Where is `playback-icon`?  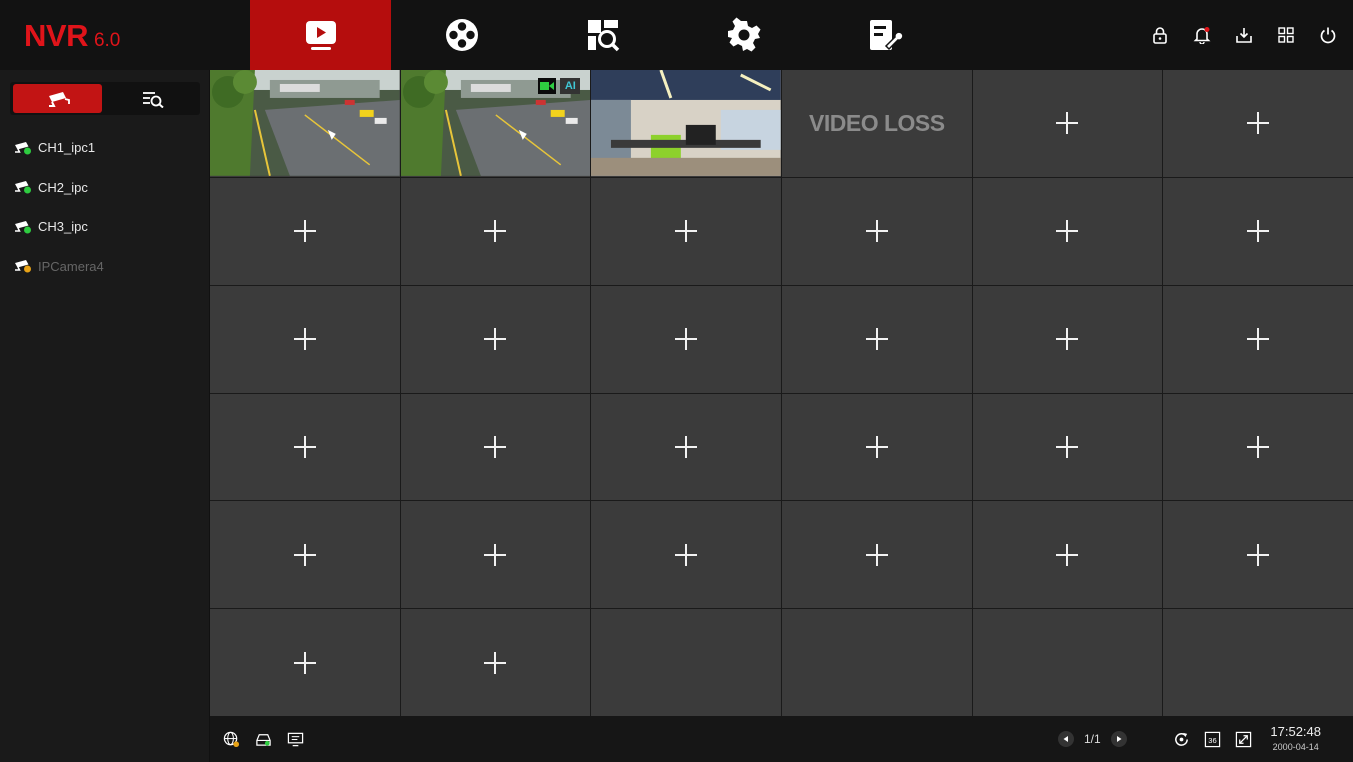 playback-icon is located at coordinates (461, 35).